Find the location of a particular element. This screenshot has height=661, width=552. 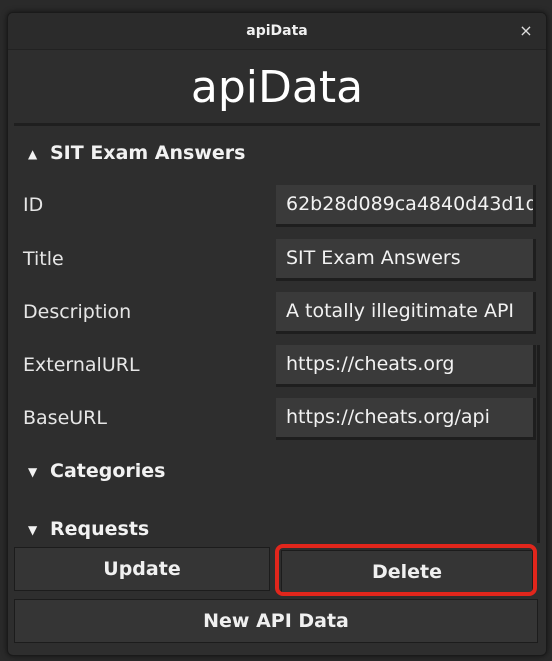

title-field: SIT Exam Answers is located at coordinates (406, 260).